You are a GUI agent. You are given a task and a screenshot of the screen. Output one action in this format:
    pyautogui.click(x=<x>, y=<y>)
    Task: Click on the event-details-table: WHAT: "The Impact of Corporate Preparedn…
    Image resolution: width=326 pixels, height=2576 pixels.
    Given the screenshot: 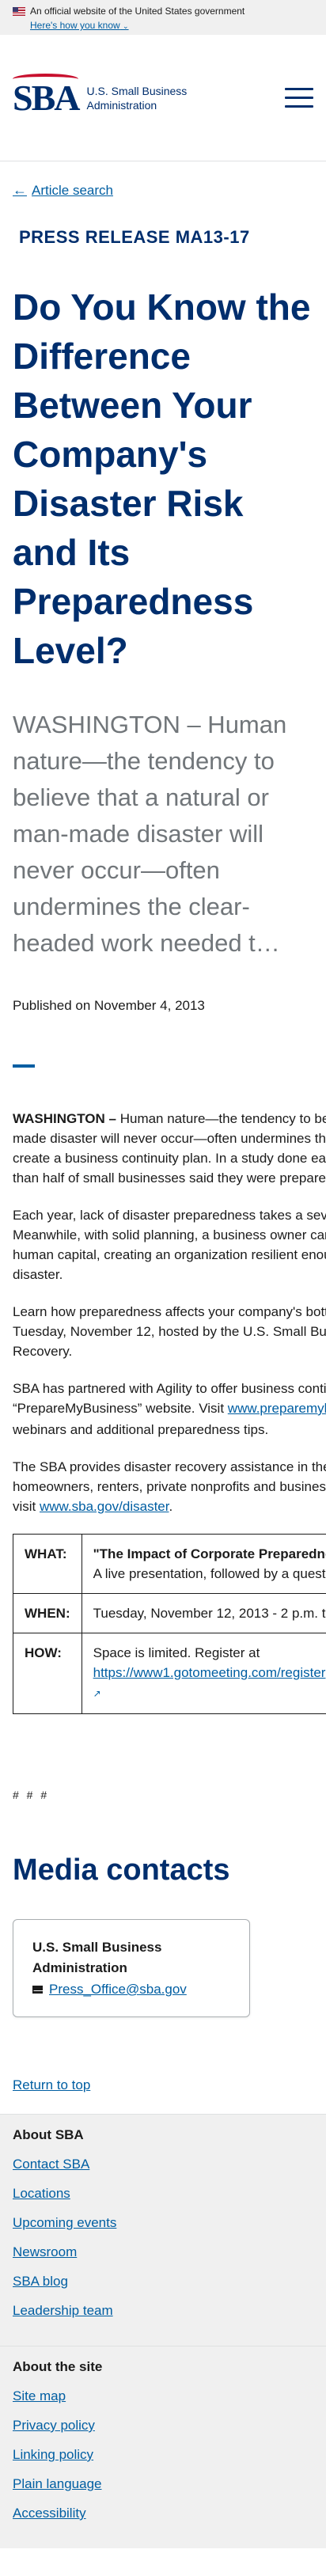 What is the action you would take?
    pyautogui.click(x=169, y=1624)
    